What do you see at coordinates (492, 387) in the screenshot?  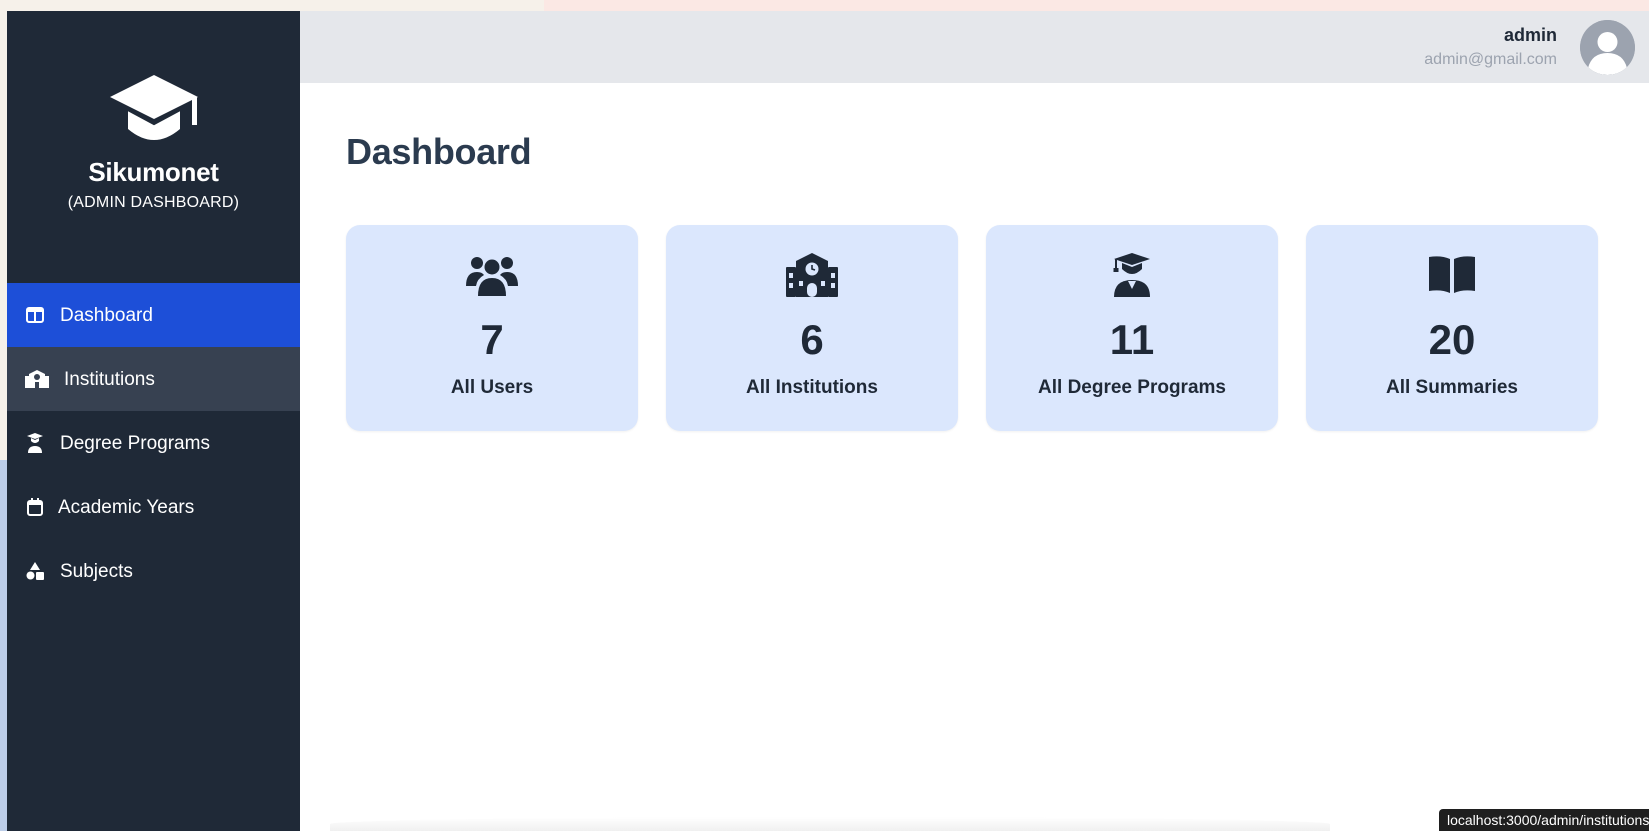 I see `stat-label: All Users` at bounding box center [492, 387].